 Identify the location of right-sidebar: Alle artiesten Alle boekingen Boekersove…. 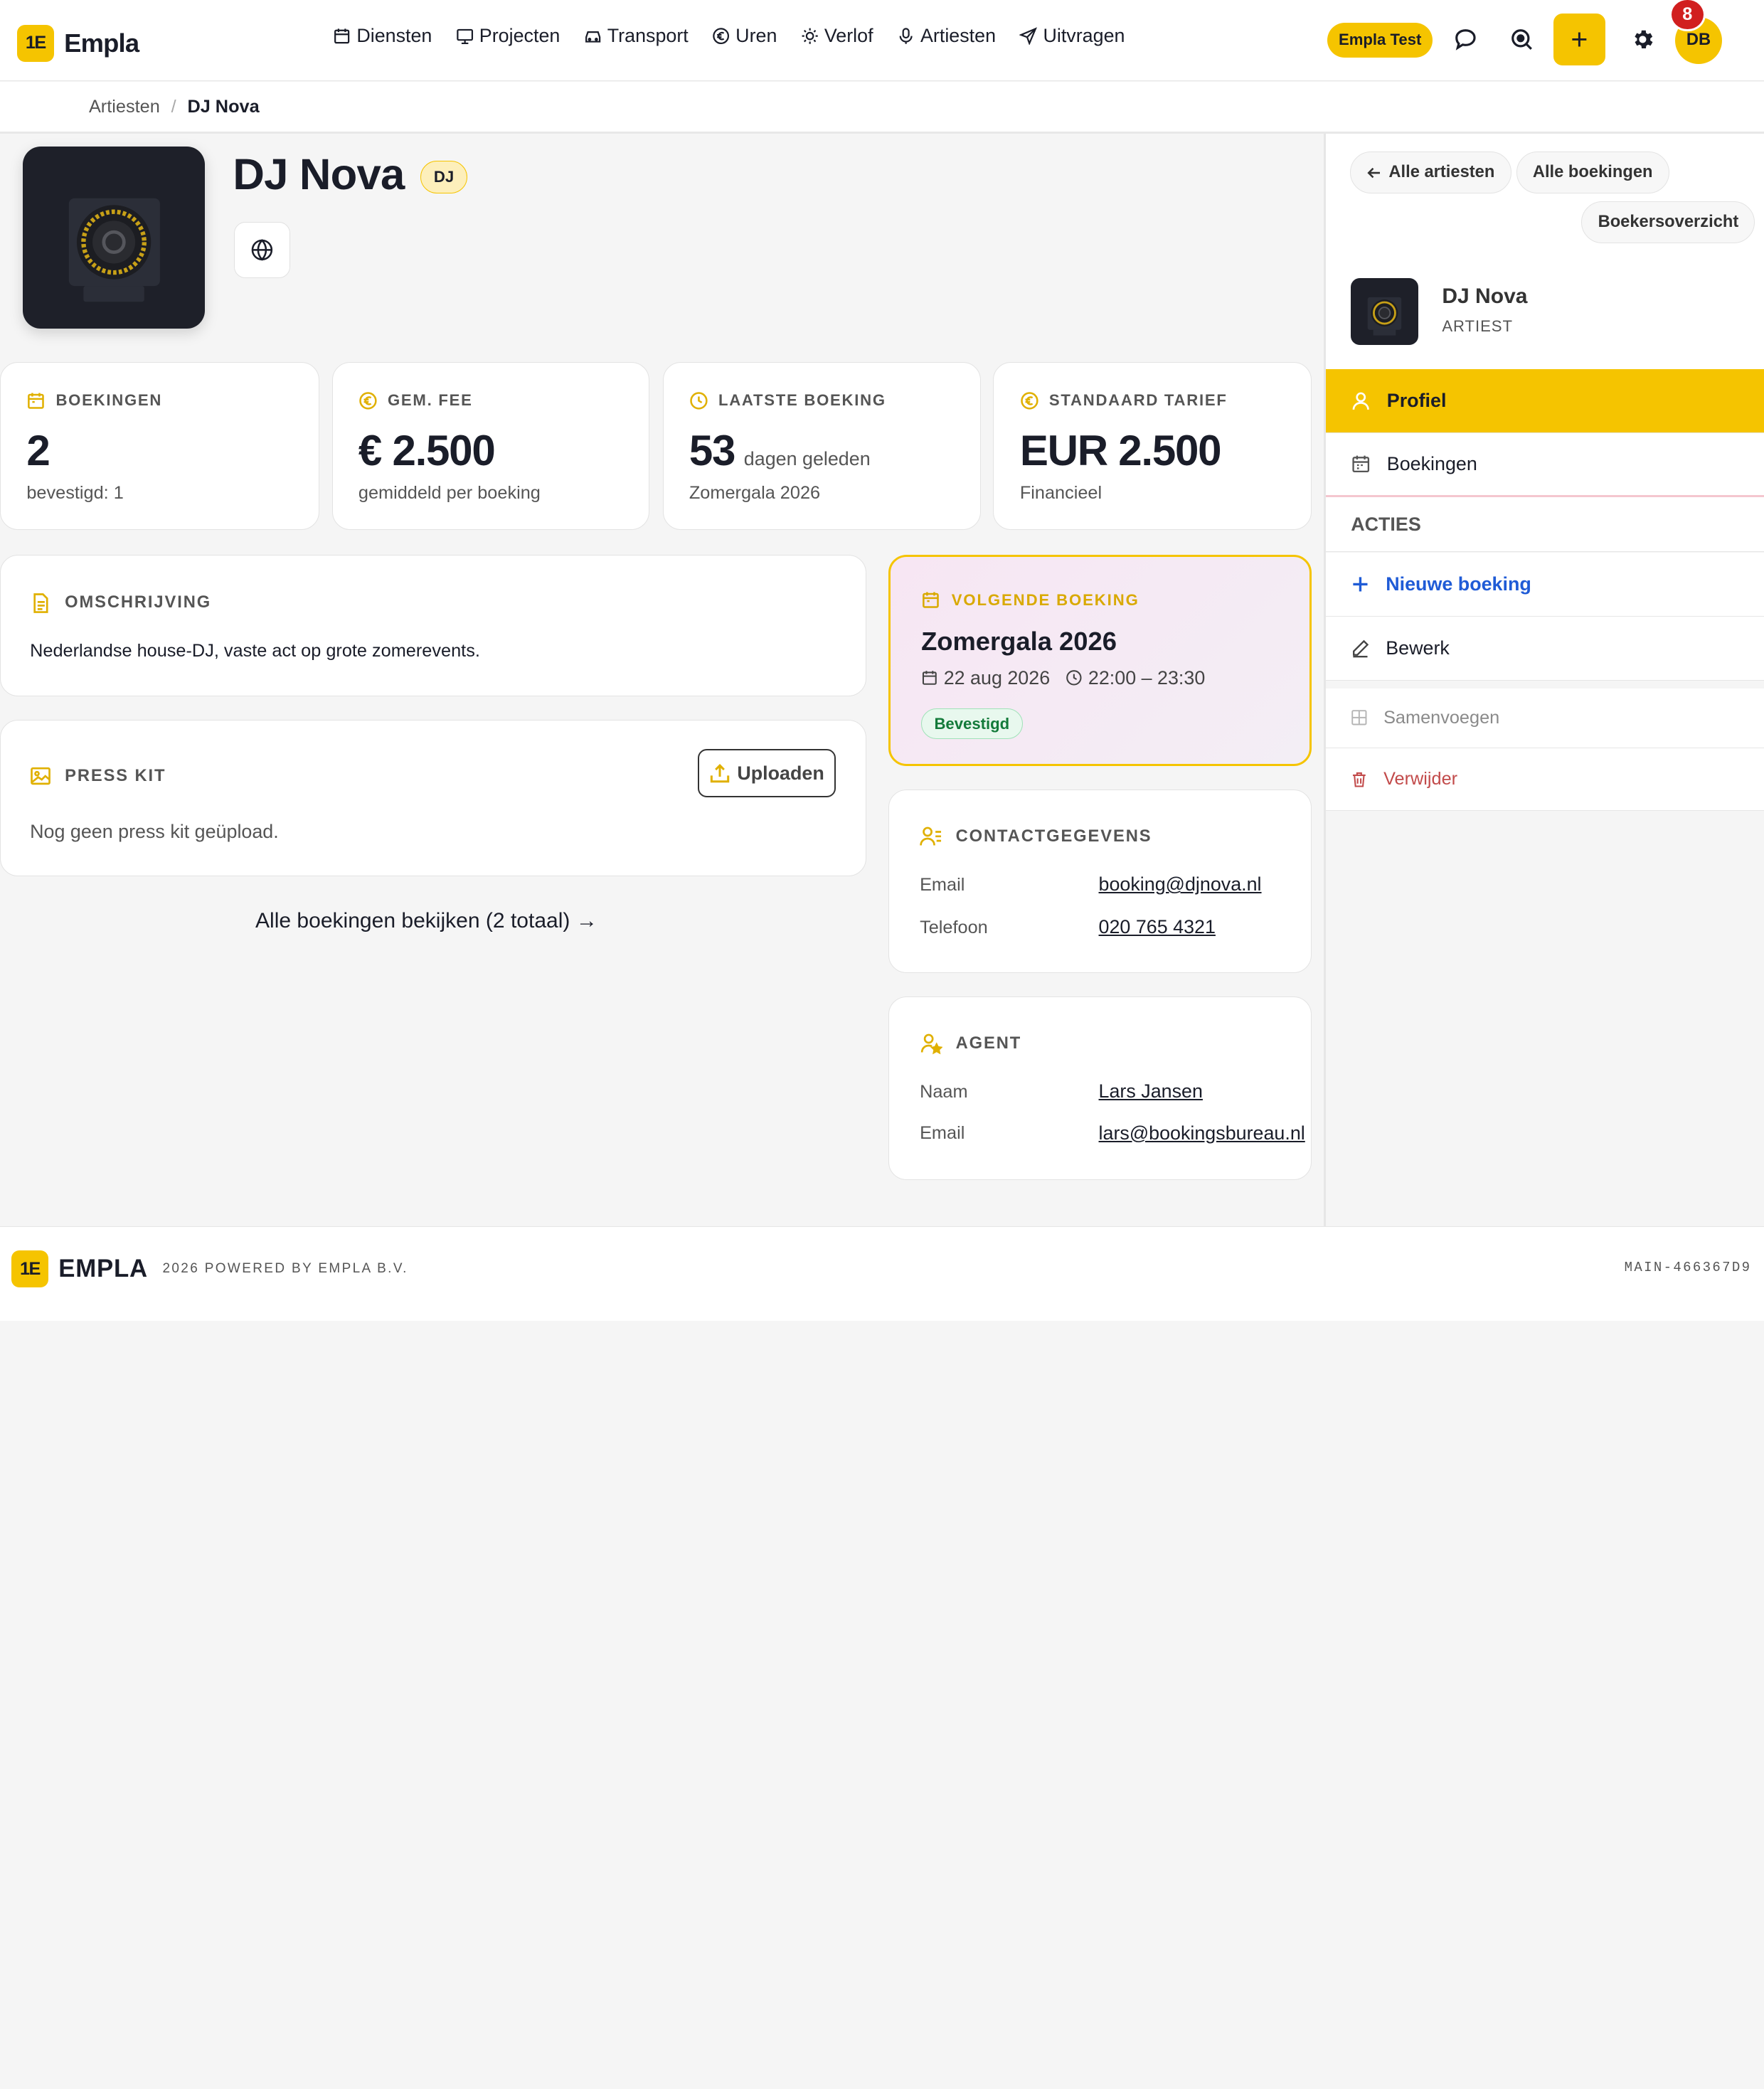
(1544, 680).